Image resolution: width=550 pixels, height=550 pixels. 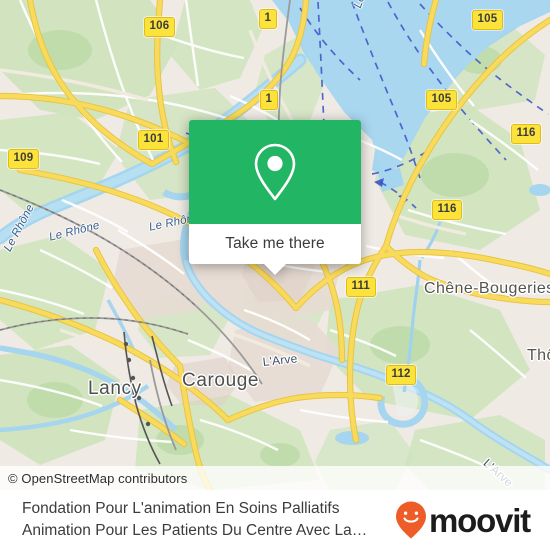 I want to click on road-shield-112: 112, so click(x=401, y=375).